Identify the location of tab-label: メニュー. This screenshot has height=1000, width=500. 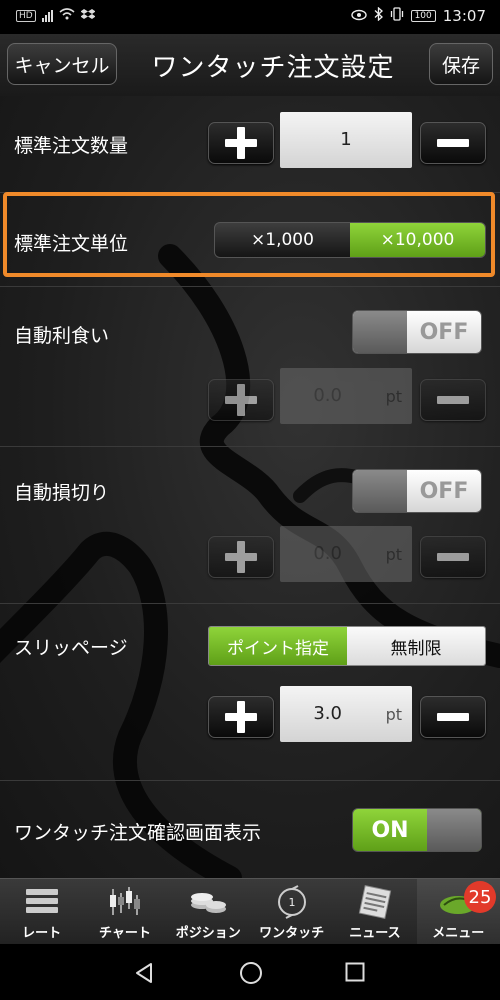
(458, 933).